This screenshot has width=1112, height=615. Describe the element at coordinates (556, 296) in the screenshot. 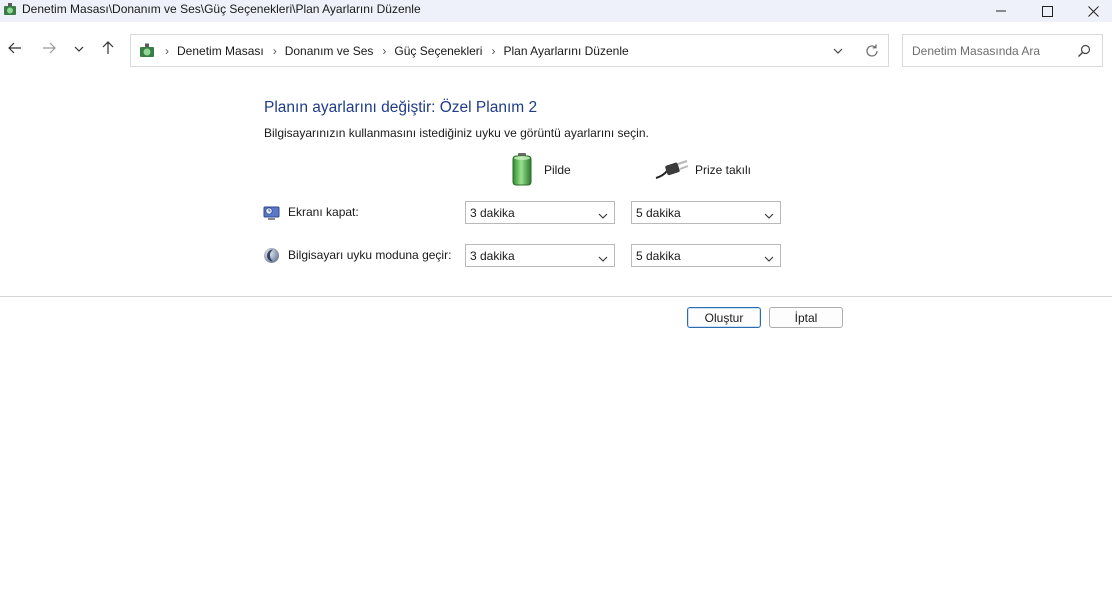

I see `divider` at that location.